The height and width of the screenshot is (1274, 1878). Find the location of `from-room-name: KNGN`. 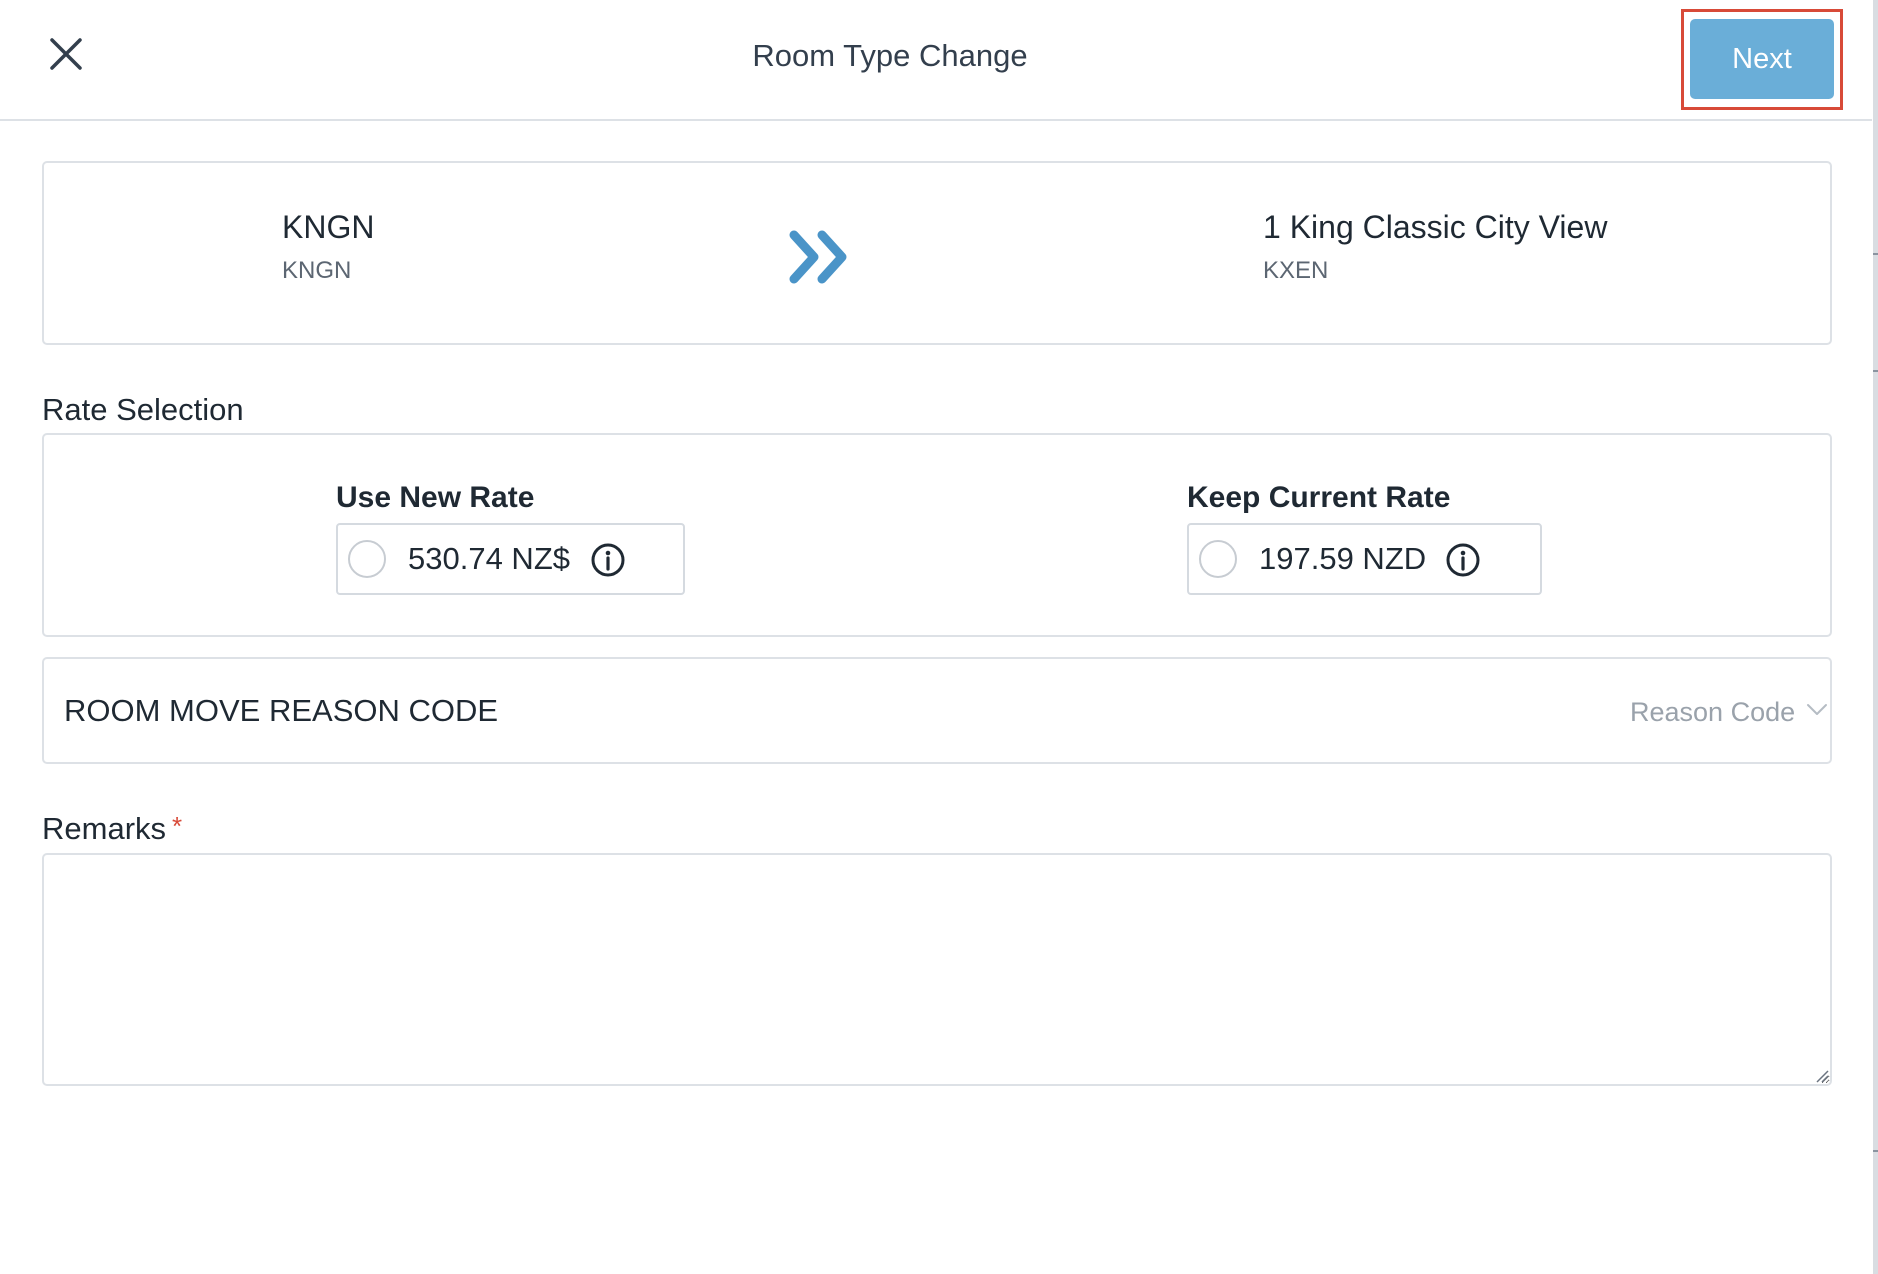

from-room-name: KNGN is located at coordinates (328, 227).